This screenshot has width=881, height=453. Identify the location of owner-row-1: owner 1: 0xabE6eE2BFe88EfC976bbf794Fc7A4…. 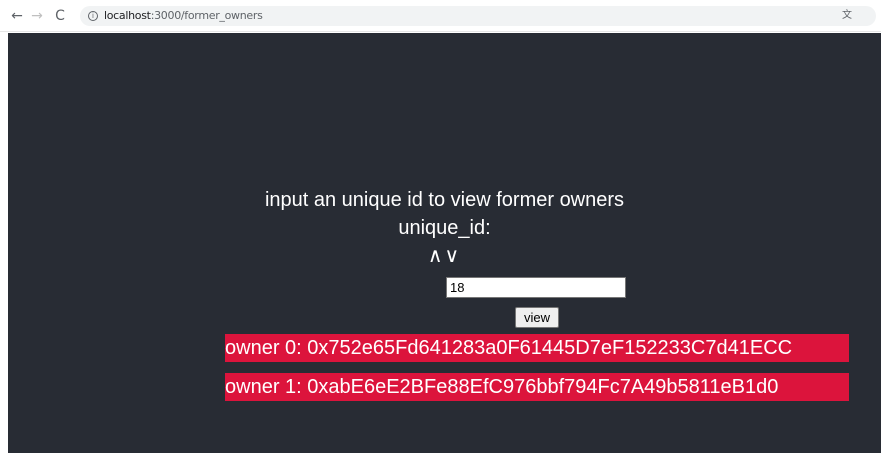
(537, 387).